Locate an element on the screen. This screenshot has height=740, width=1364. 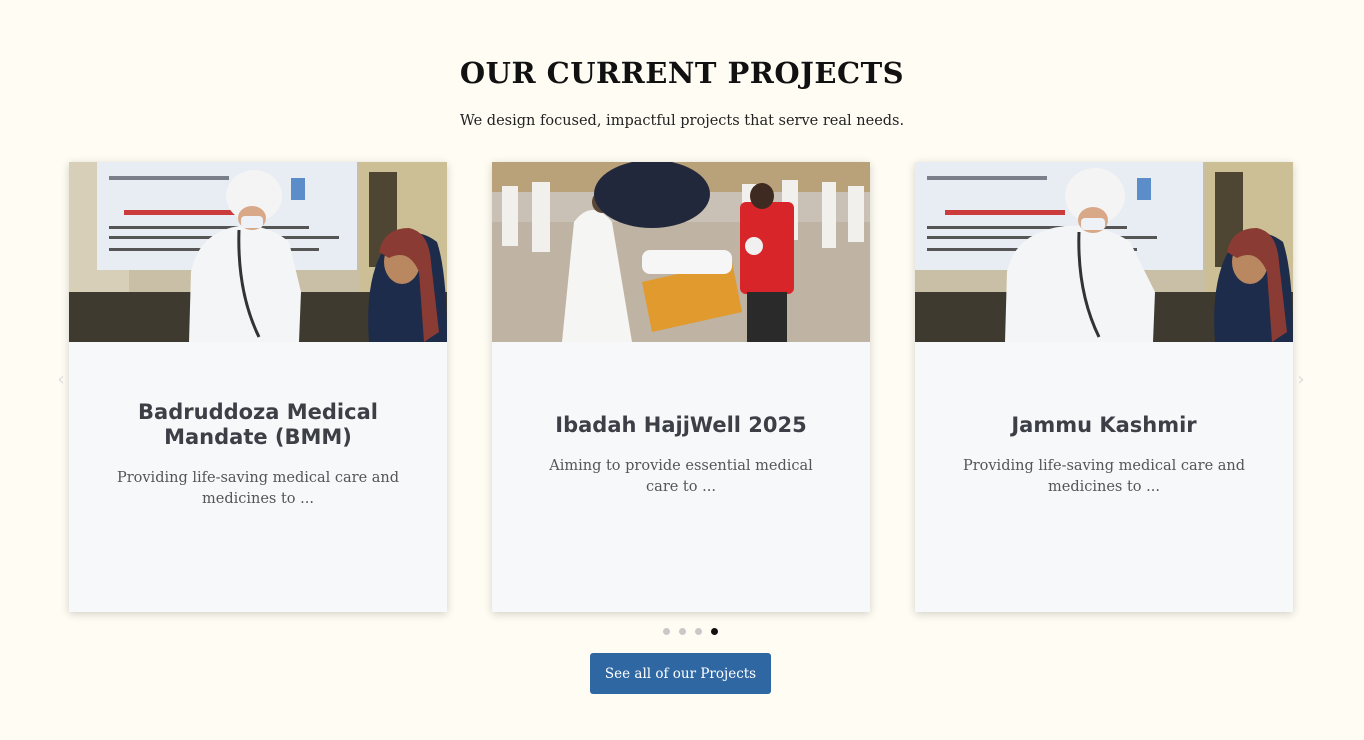
project-photo-hajj is located at coordinates (681, 252).